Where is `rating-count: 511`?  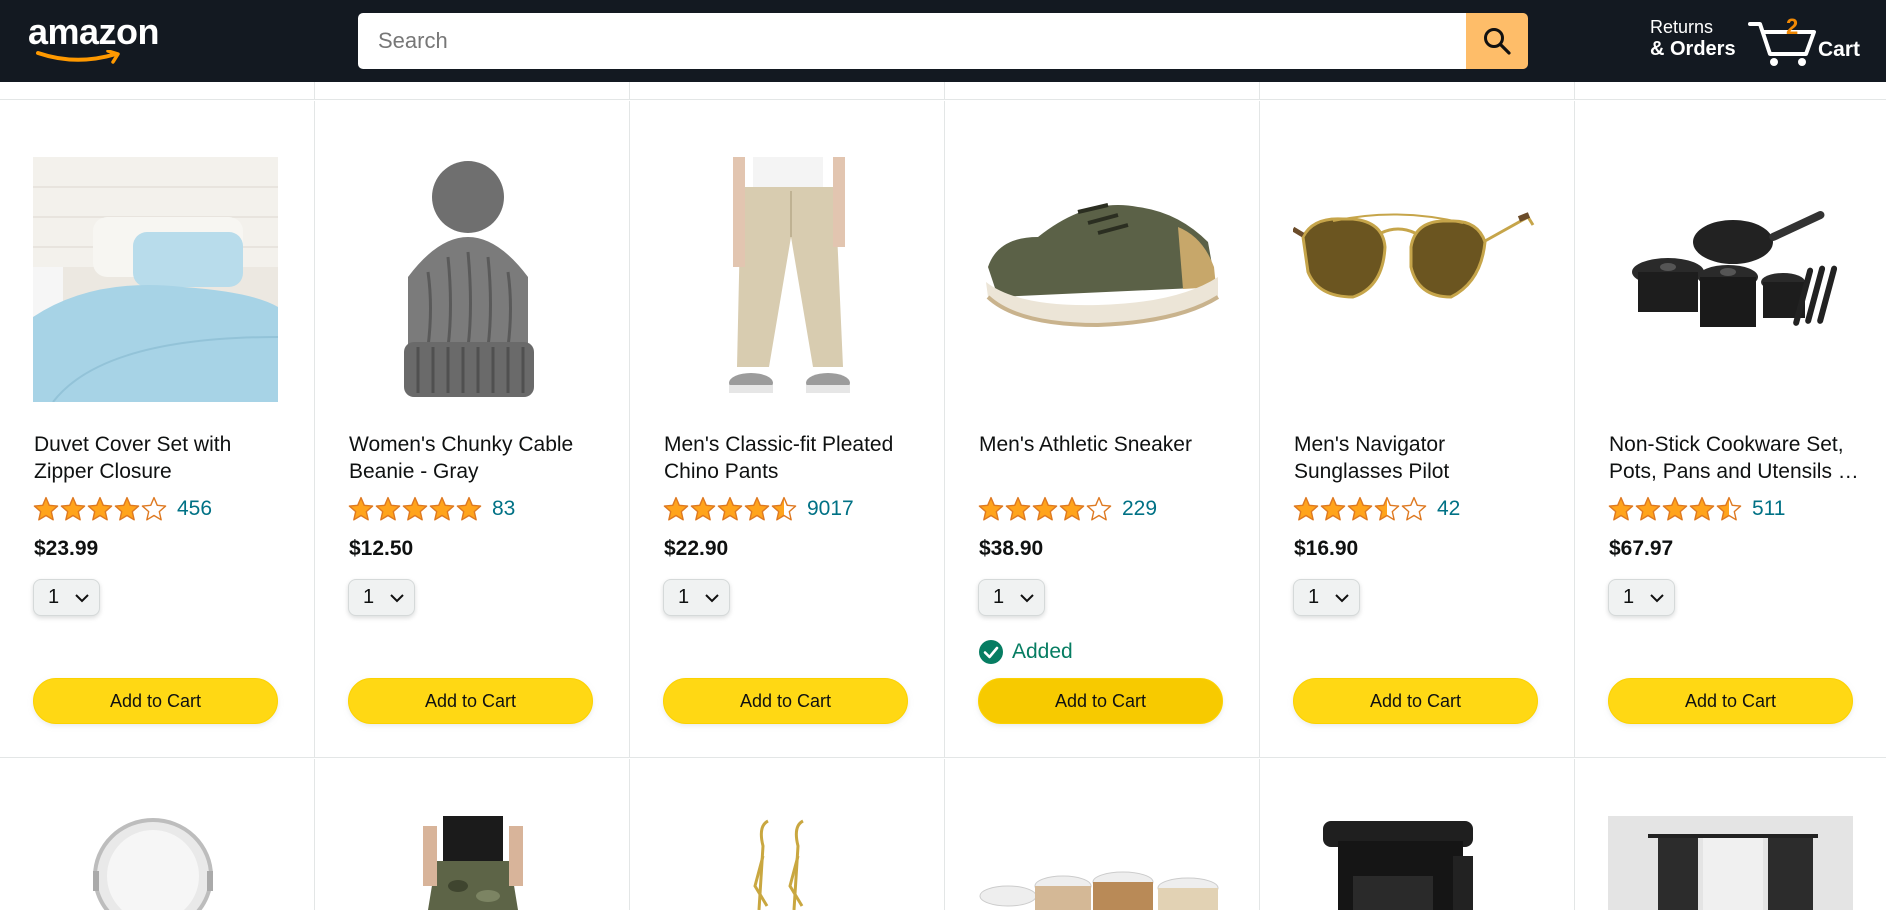 rating-count: 511 is located at coordinates (1768, 509).